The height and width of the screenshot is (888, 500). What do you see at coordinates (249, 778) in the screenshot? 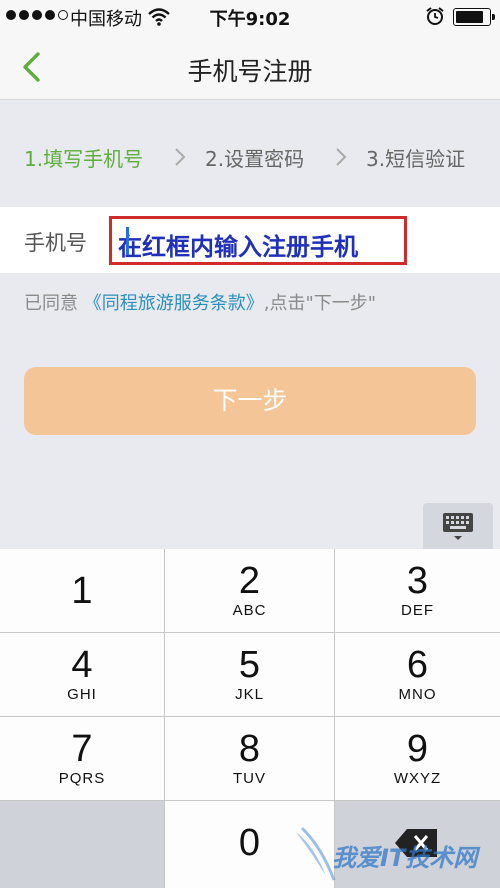
I see `key-letters: TUV` at bounding box center [249, 778].